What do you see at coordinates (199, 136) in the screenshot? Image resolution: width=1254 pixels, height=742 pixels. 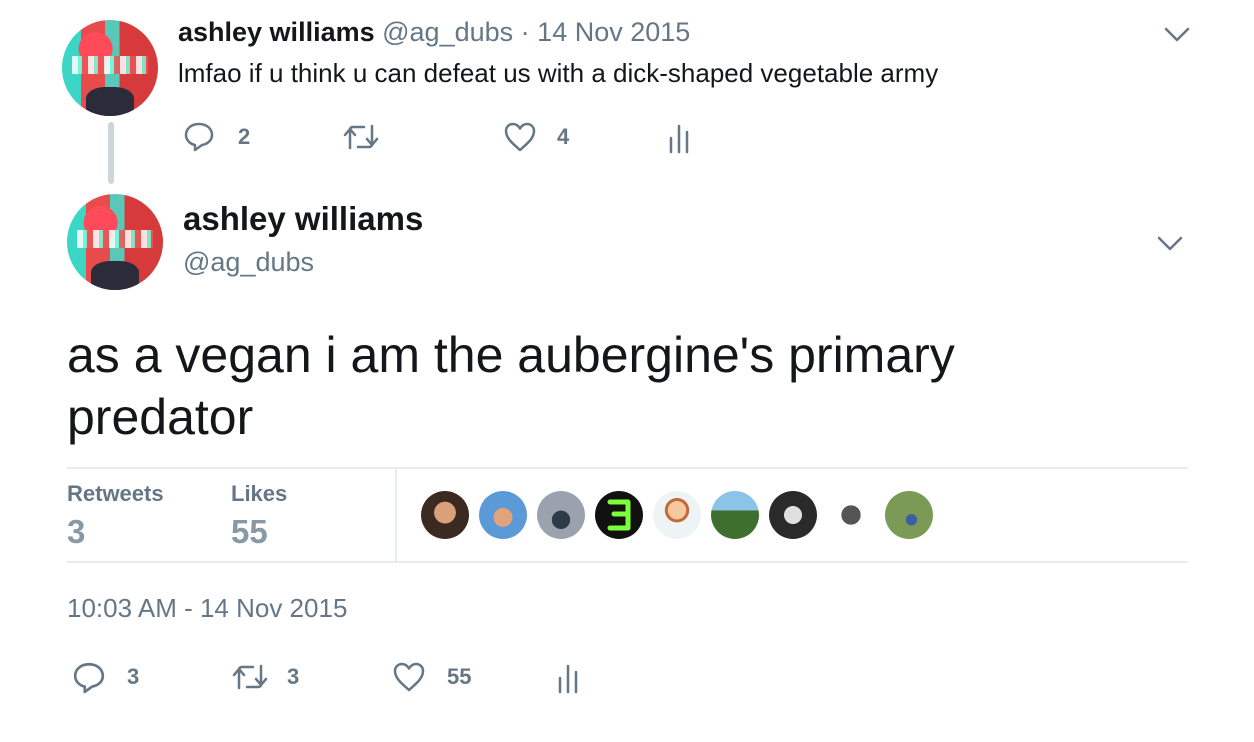 I see `reply-reply-icon` at bounding box center [199, 136].